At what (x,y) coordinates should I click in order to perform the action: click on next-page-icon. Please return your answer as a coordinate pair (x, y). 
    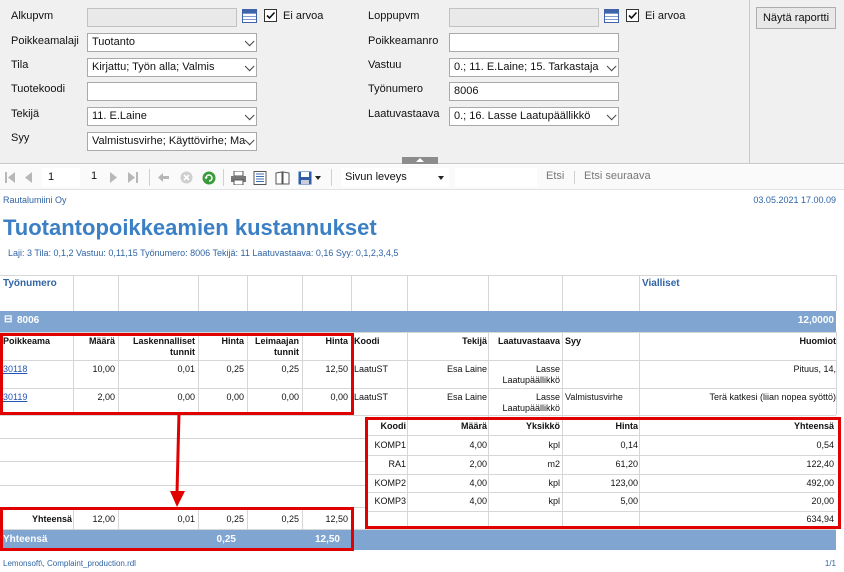
    Looking at the image, I should click on (114, 177).